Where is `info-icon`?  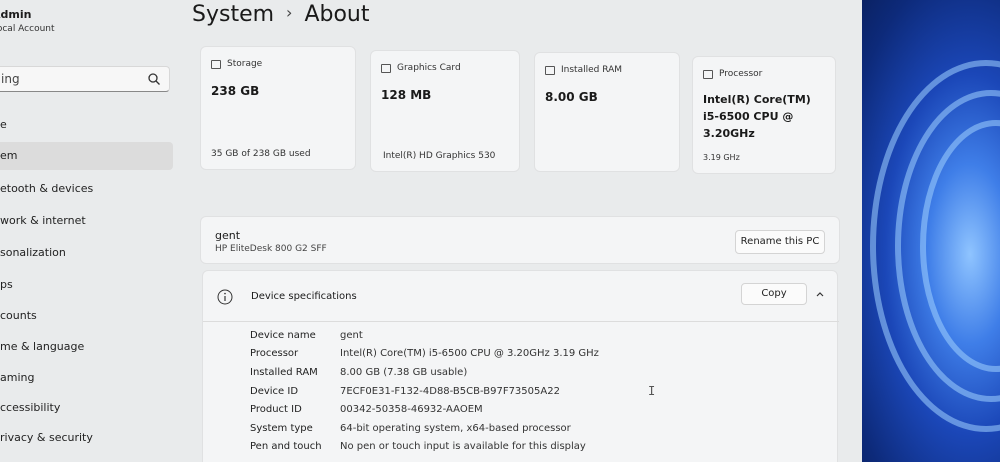
info-icon is located at coordinates (225, 297).